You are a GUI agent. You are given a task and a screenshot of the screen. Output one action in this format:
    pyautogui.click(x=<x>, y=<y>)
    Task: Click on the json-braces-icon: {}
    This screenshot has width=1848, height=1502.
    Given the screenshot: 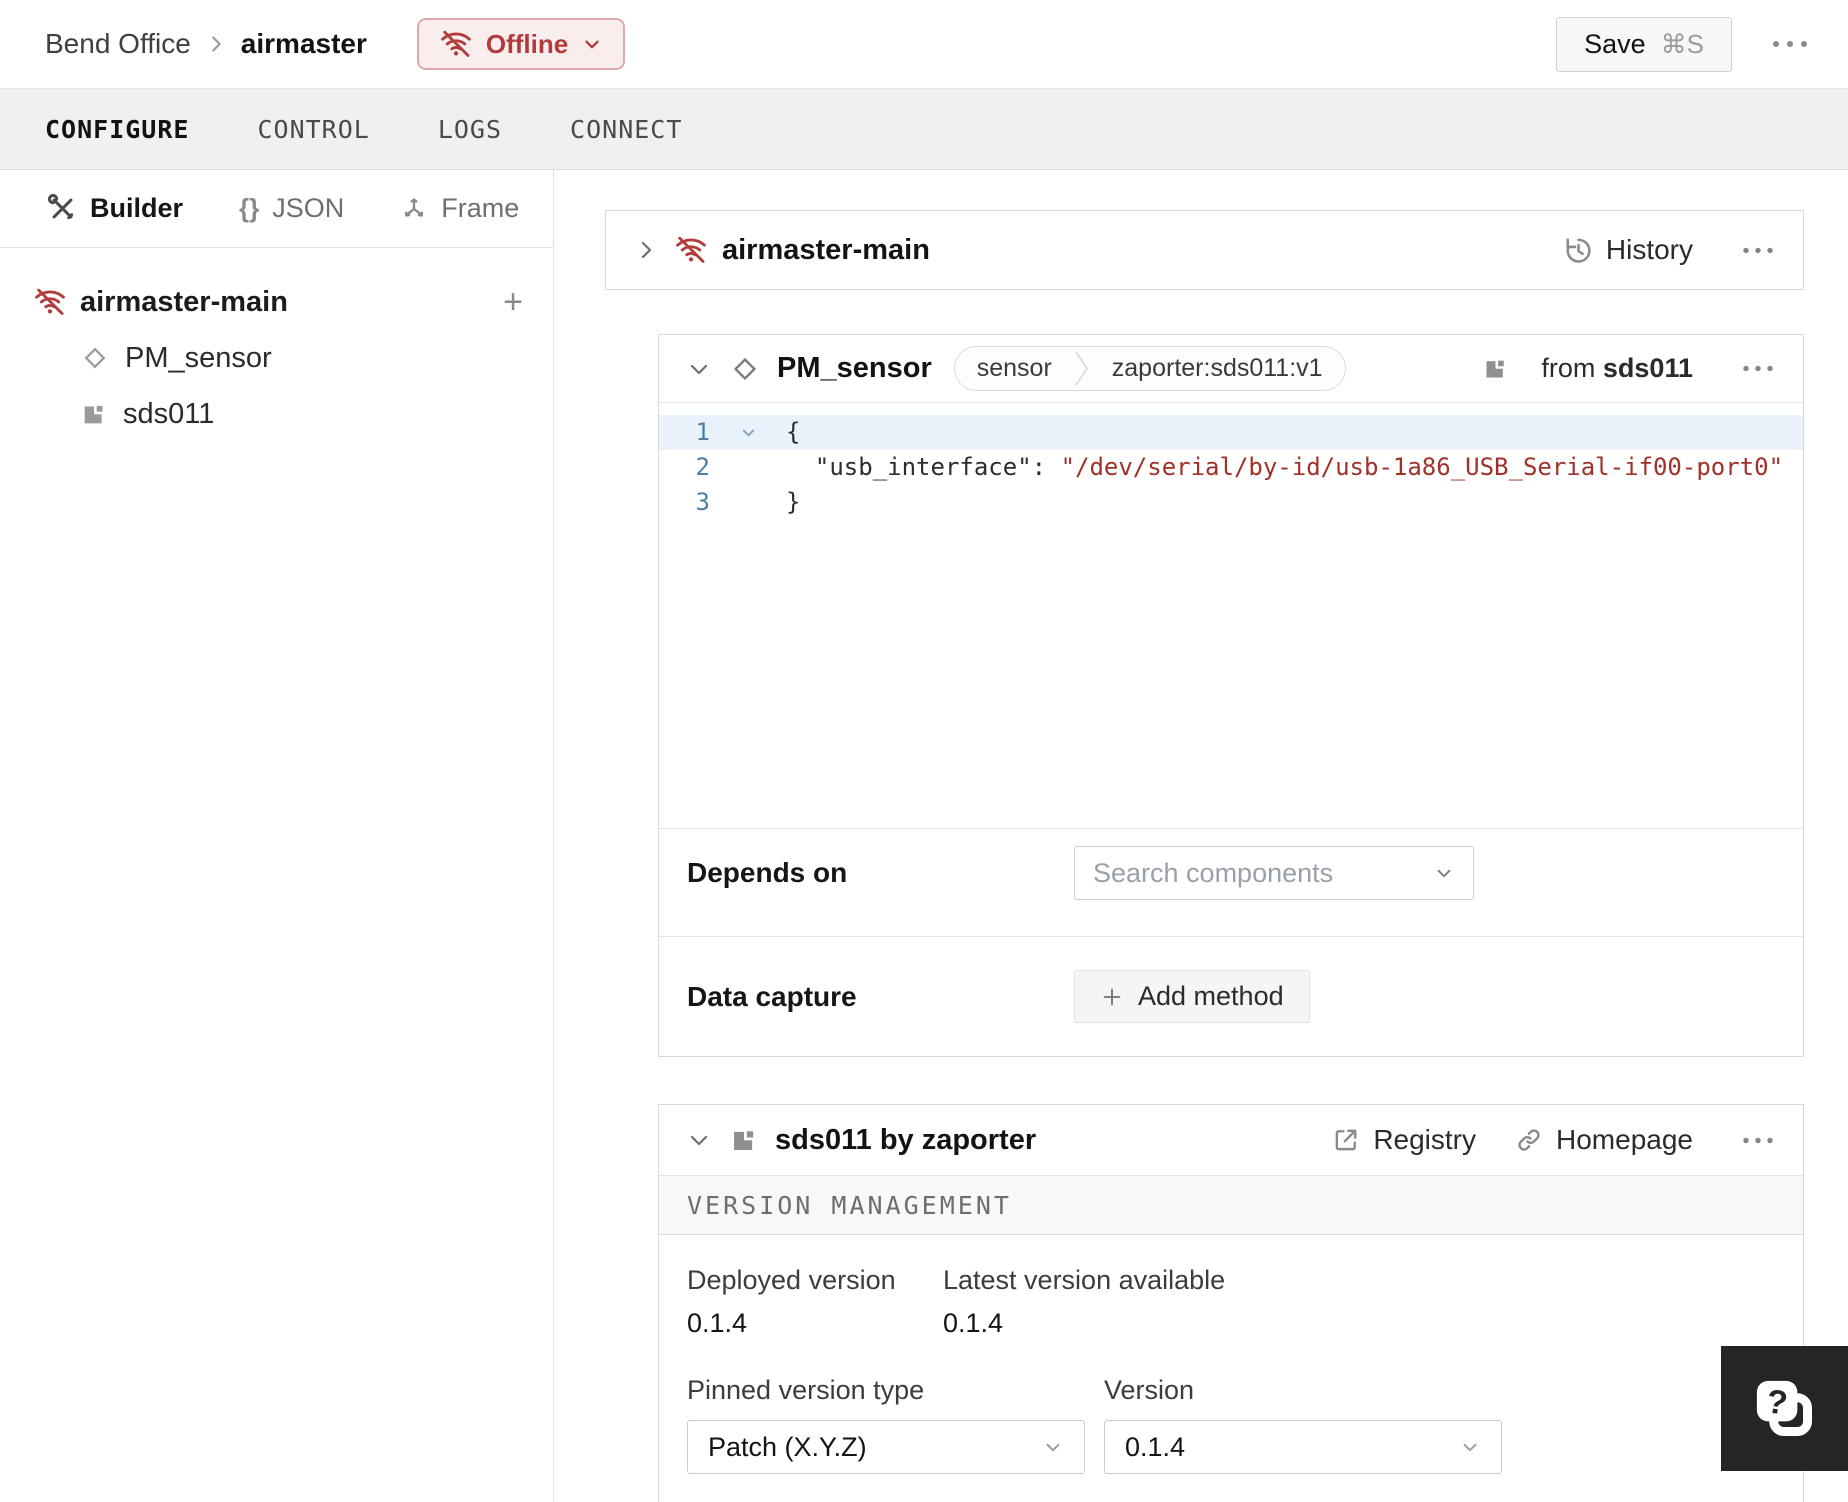 What is the action you would take?
    pyautogui.click(x=249, y=208)
    